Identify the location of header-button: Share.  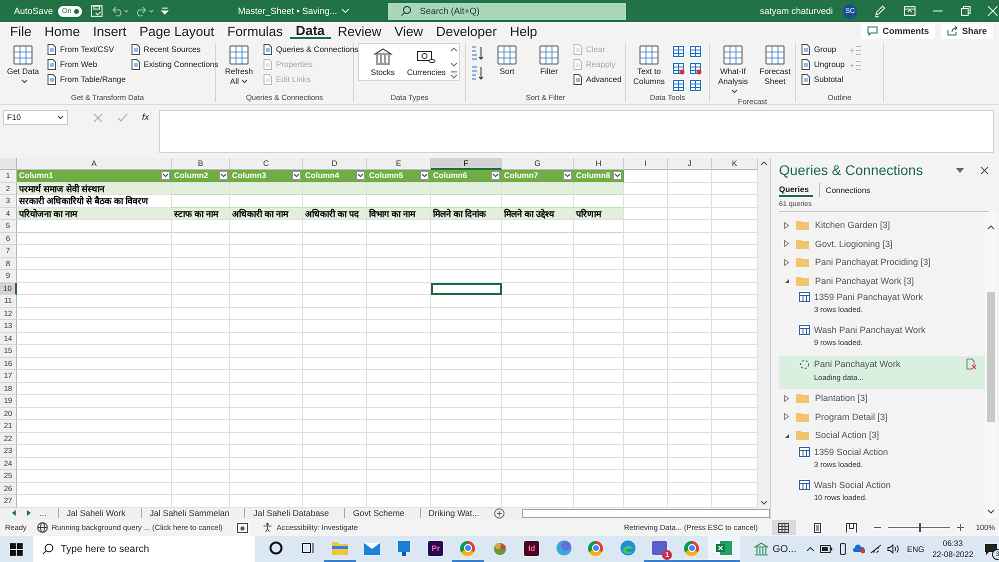
(966, 31).